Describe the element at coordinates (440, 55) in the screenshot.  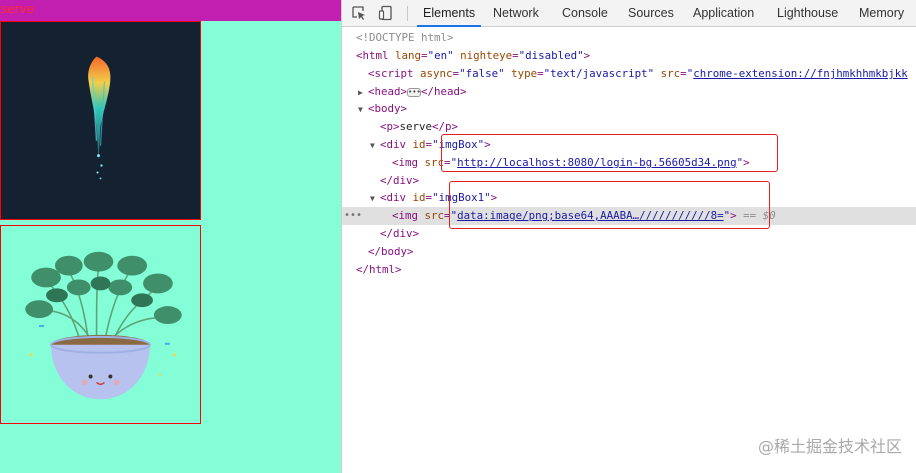
I see `html-lang-value: "en"` at that location.